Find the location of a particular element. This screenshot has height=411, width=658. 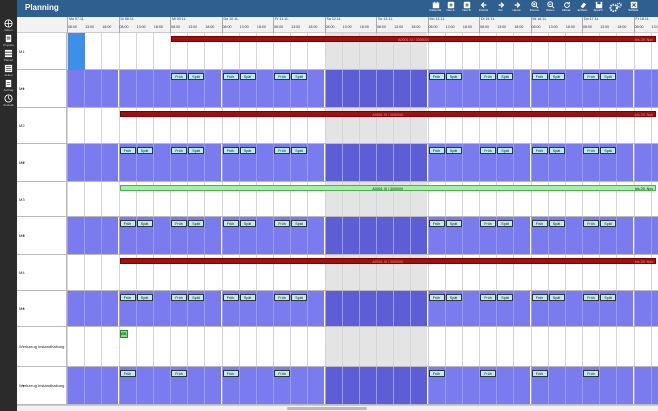

toolbar-button-3: Zurück is located at coordinates (483, 8).